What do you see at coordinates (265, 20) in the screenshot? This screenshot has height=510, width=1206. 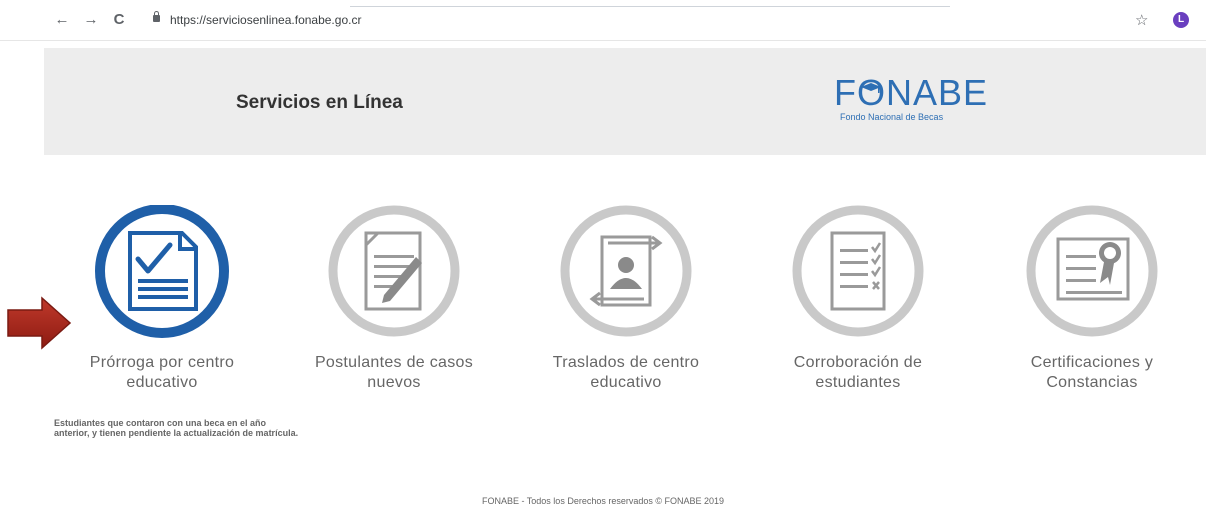 I see `url-text: https://serviciosenlinea.fonabe.go.cr` at bounding box center [265, 20].